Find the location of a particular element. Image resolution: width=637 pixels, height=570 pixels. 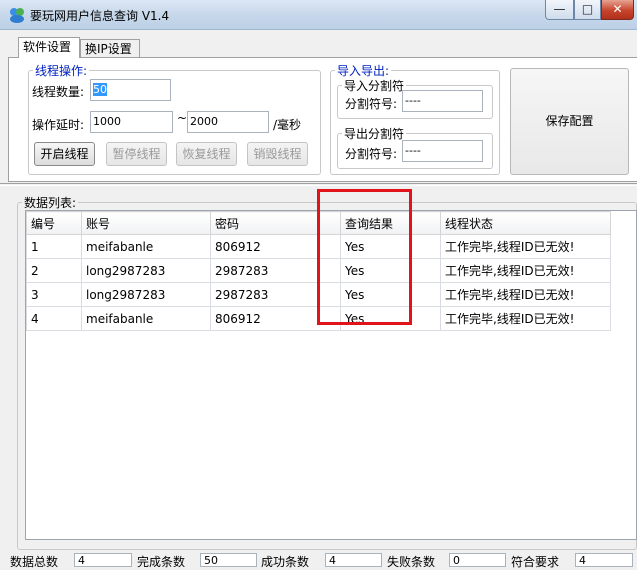

tab-ip-settings: 换IP设置 is located at coordinates (110, 49).